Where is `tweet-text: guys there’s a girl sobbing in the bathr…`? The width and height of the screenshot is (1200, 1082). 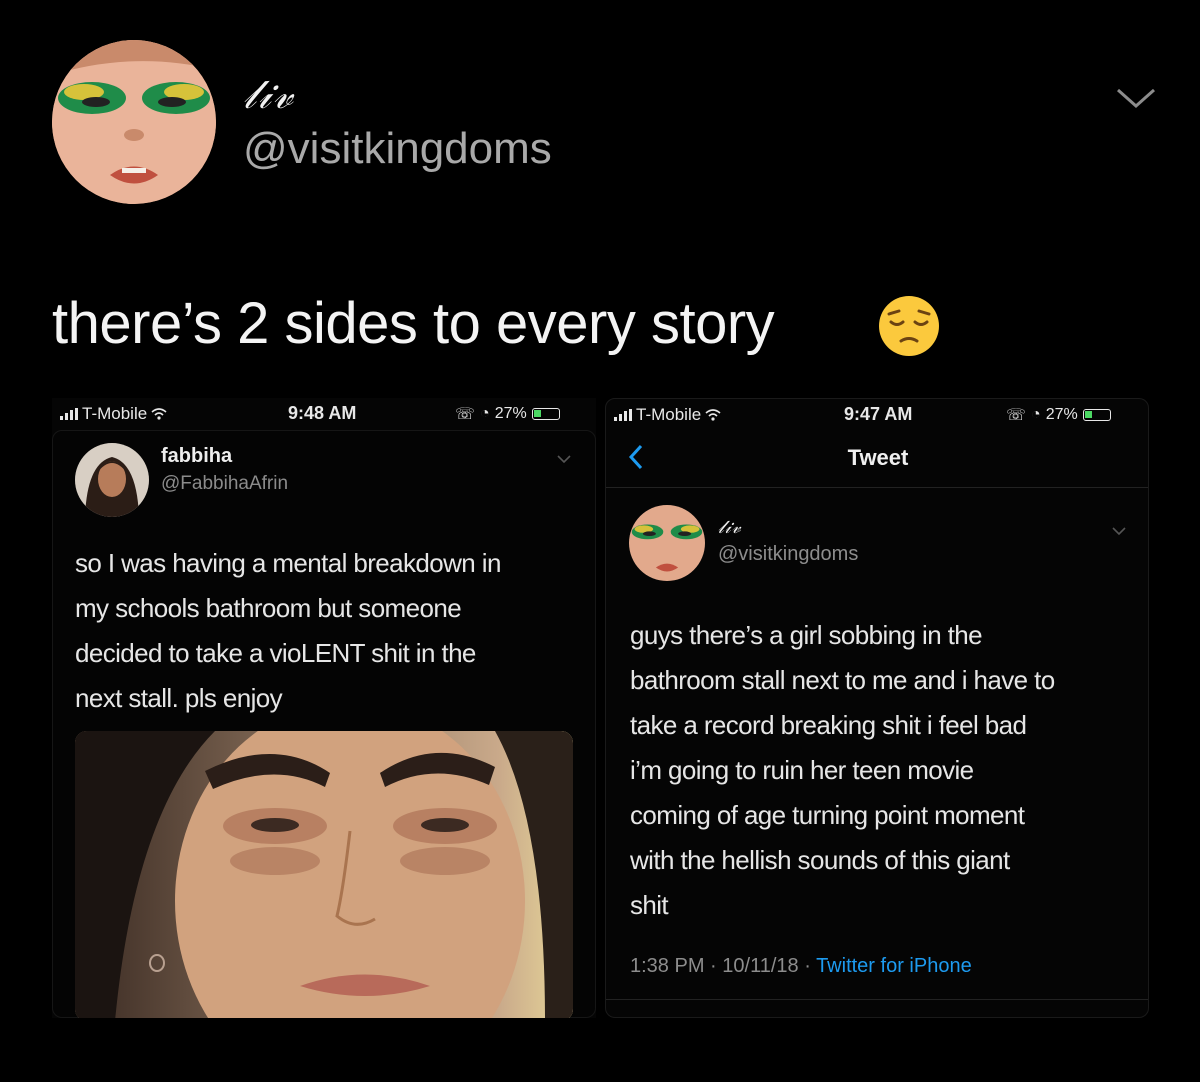 tweet-text: guys there’s a girl sobbing in the bathr… is located at coordinates (885, 770).